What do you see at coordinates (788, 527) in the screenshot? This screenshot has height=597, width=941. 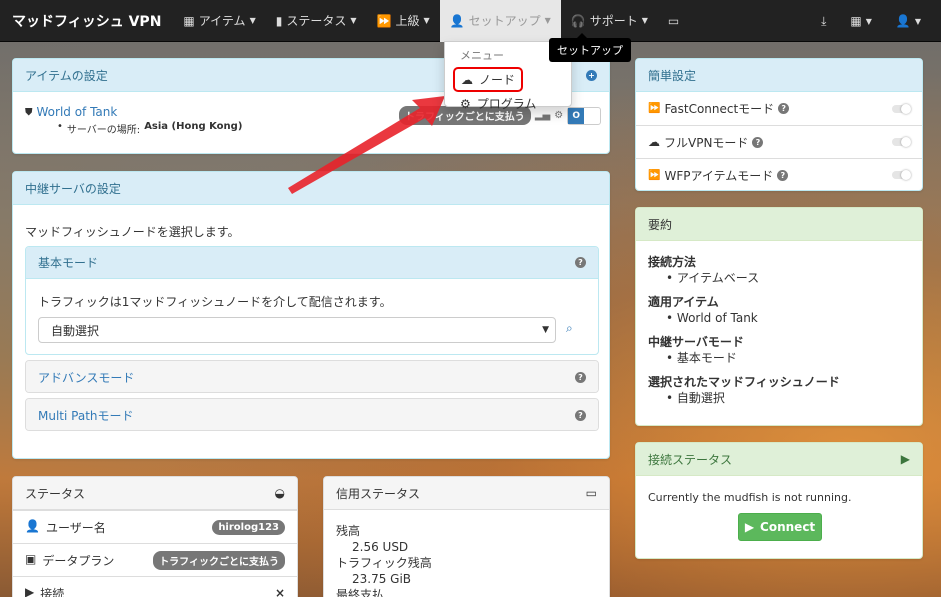 I see `connect-button-label: Connect` at bounding box center [788, 527].